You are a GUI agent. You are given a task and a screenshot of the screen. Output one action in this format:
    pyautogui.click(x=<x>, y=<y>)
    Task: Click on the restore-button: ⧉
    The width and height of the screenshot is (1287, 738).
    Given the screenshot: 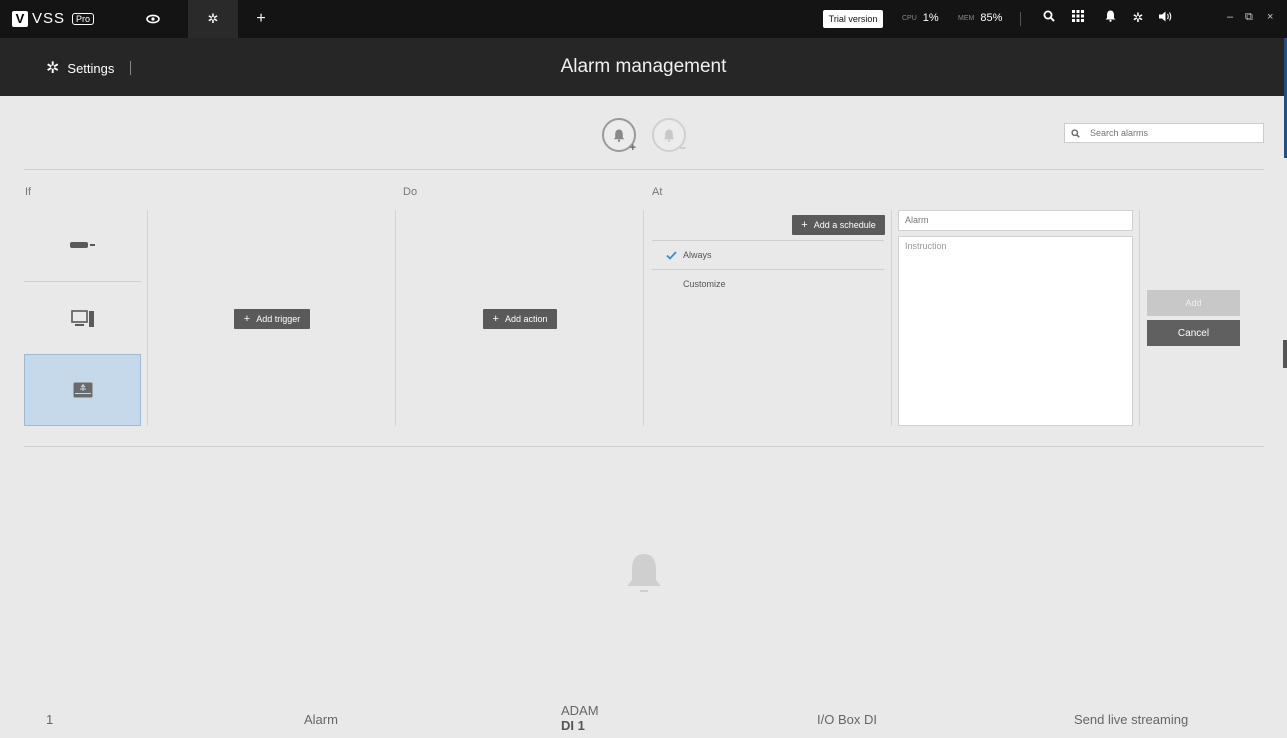 What is the action you would take?
    pyautogui.click(x=1249, y=17)
    